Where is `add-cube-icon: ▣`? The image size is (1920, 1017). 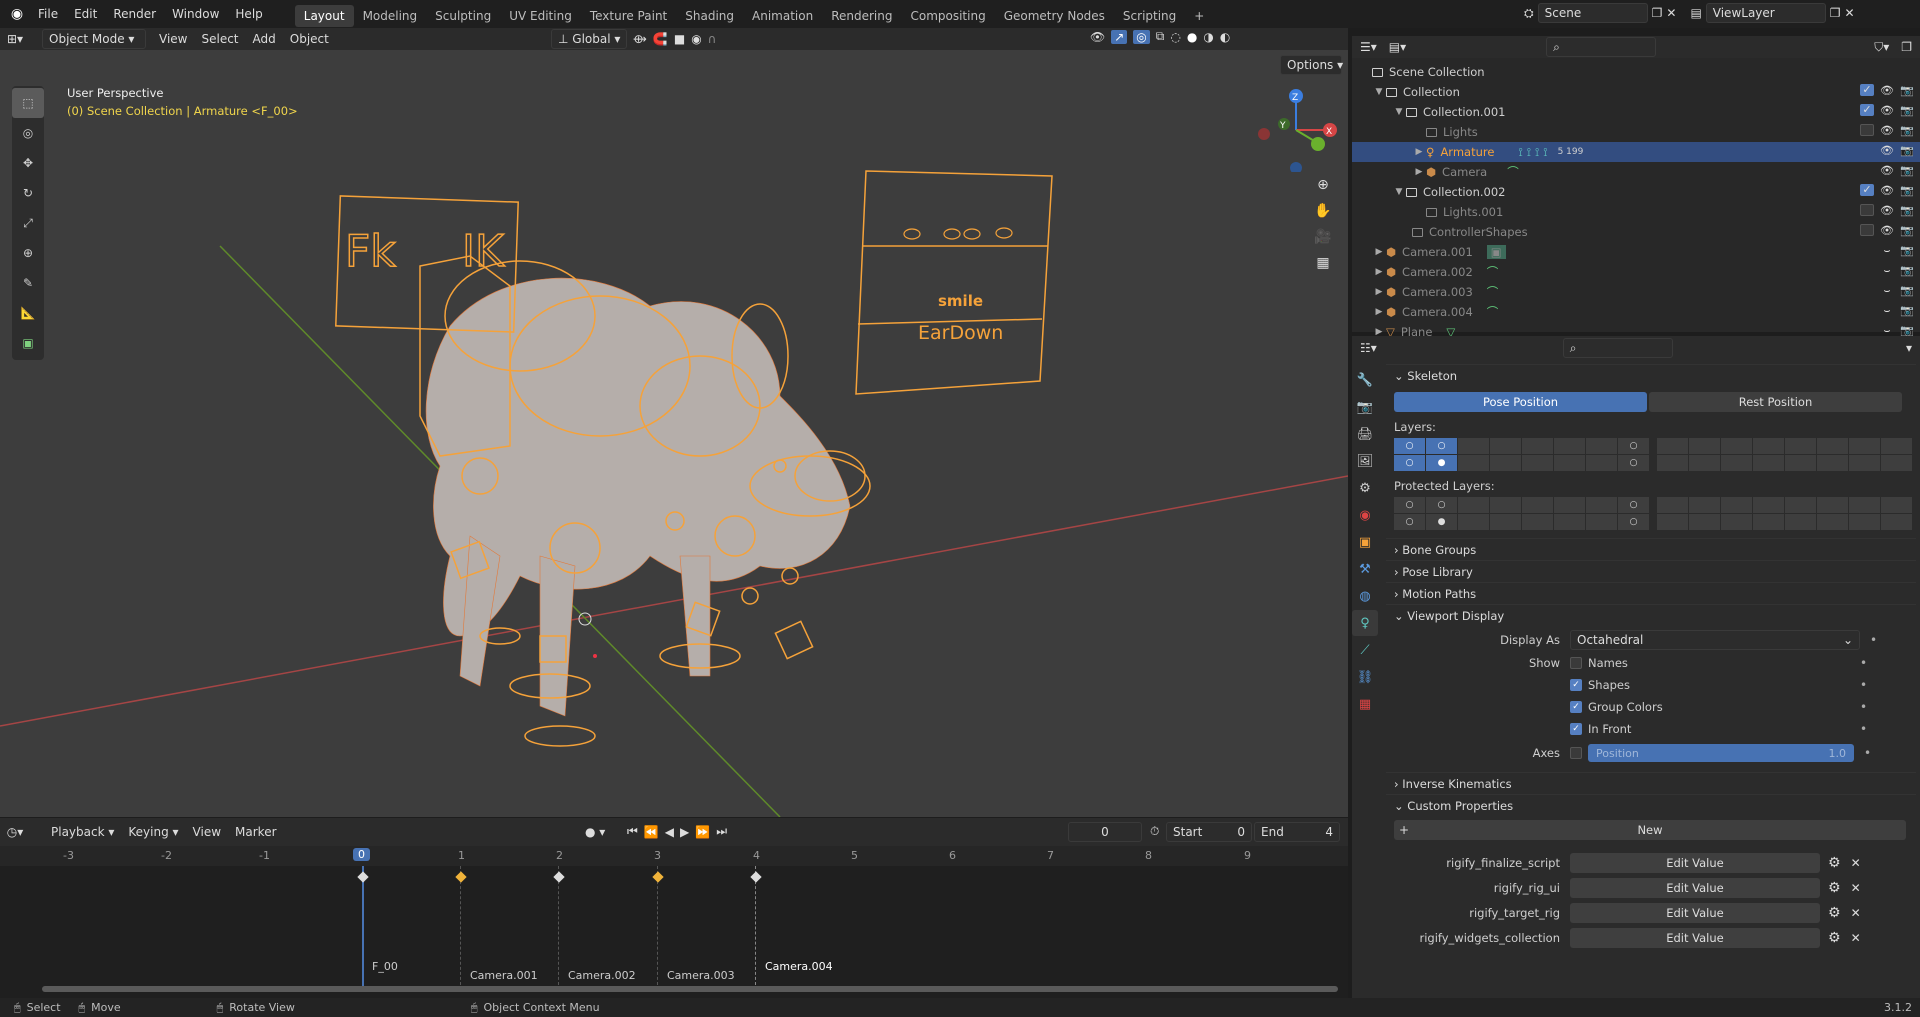
add-cube-icon: ▣ is located at coordinates (28, 343).